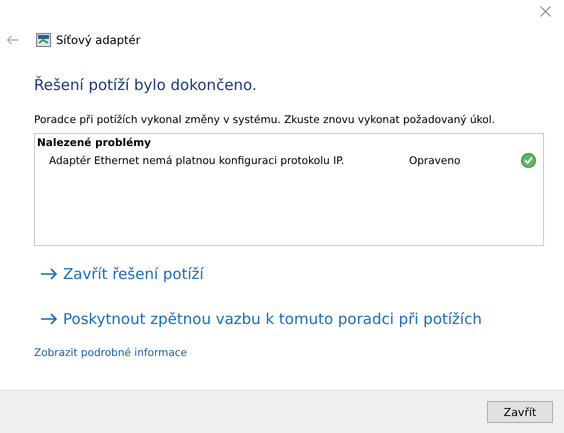  What do you see at coordinates (98, 40) in the screenshot?
I see `window-title: Síťový adaptér` at bounding box center [98, 40].